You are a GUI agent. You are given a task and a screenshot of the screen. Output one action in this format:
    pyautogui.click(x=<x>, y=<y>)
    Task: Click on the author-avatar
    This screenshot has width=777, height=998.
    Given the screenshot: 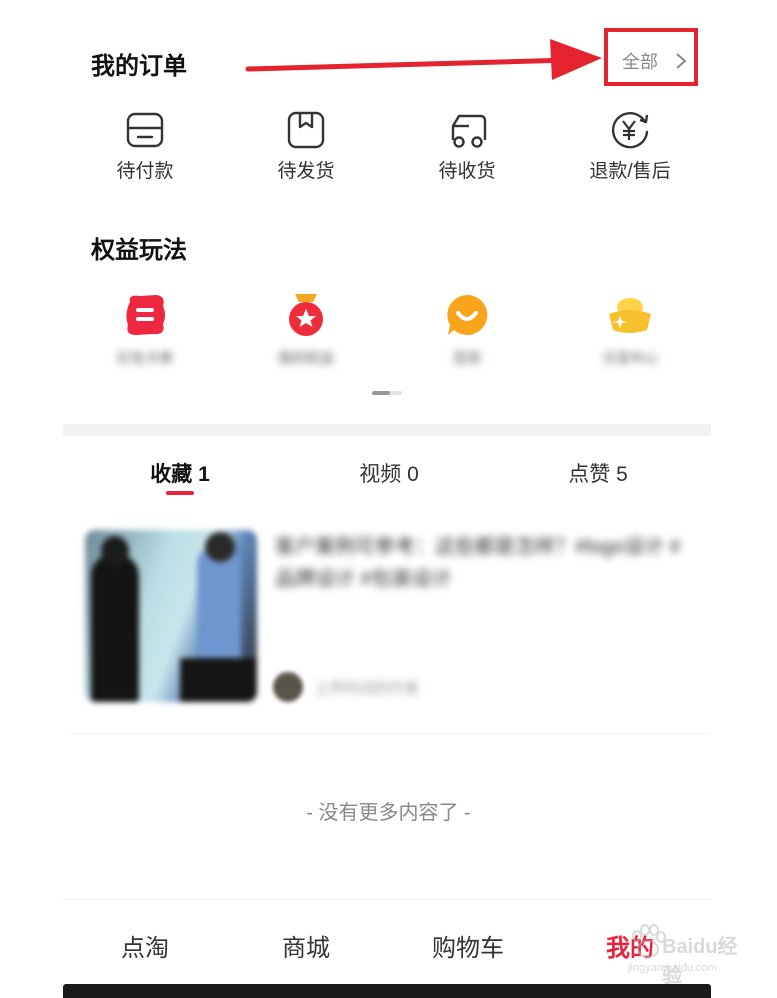 What is the action you would take?
    pyautogui.click(x=288, y=687)
    